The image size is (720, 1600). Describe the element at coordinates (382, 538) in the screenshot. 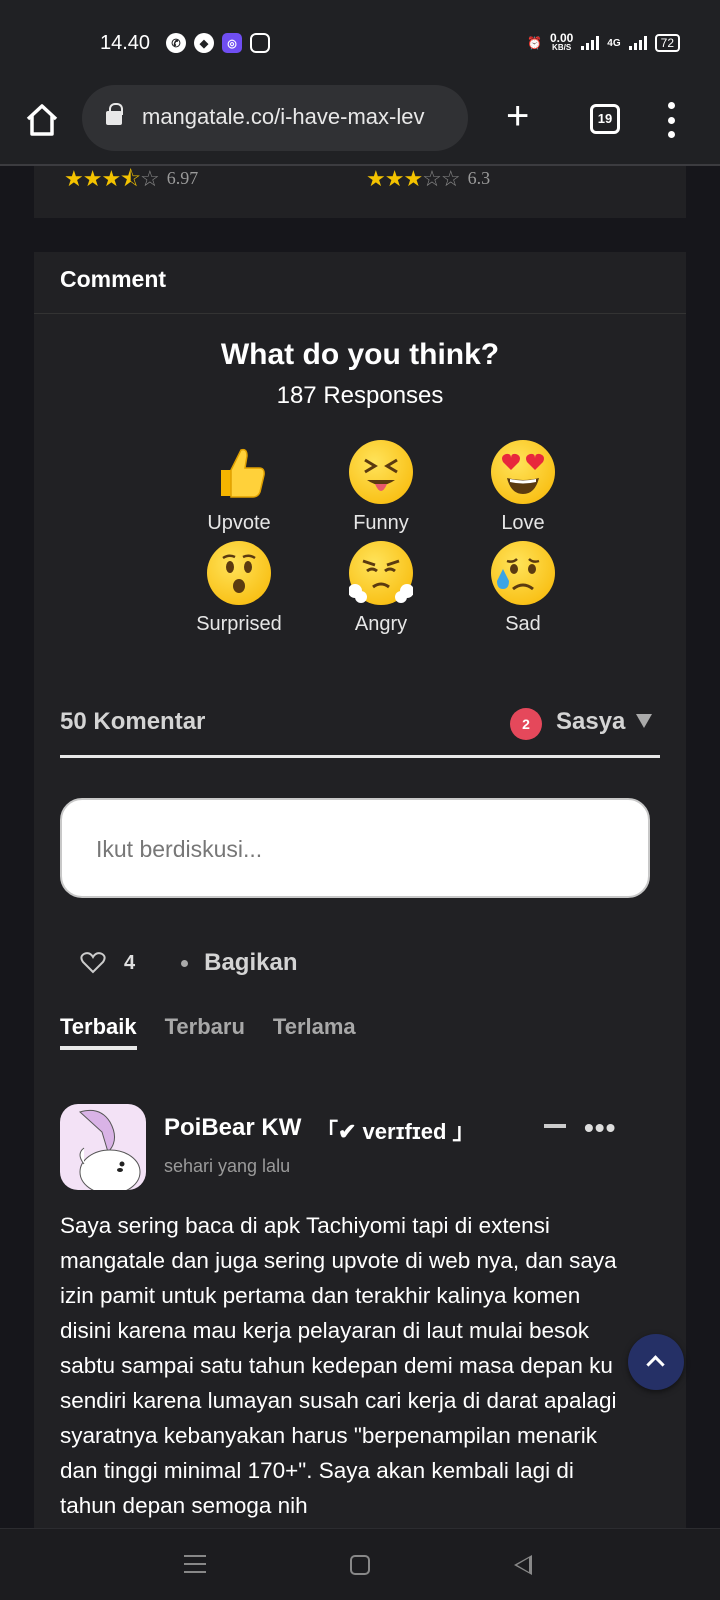

I see `reaction-grid: Upvote Funny Love Surprised Angry Sad` at that location.